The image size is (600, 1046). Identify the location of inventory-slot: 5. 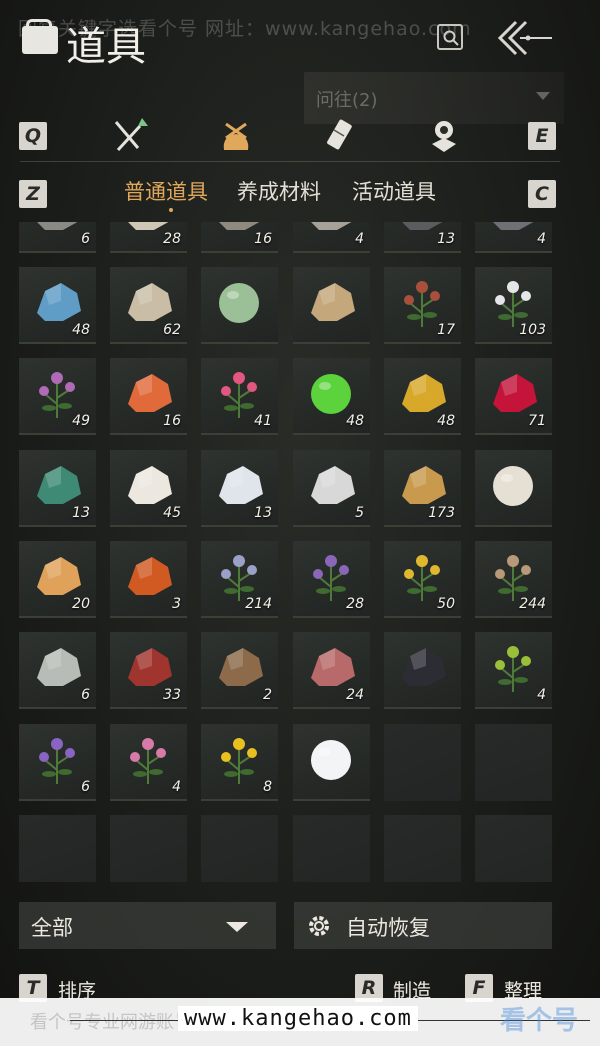
(331, 488).